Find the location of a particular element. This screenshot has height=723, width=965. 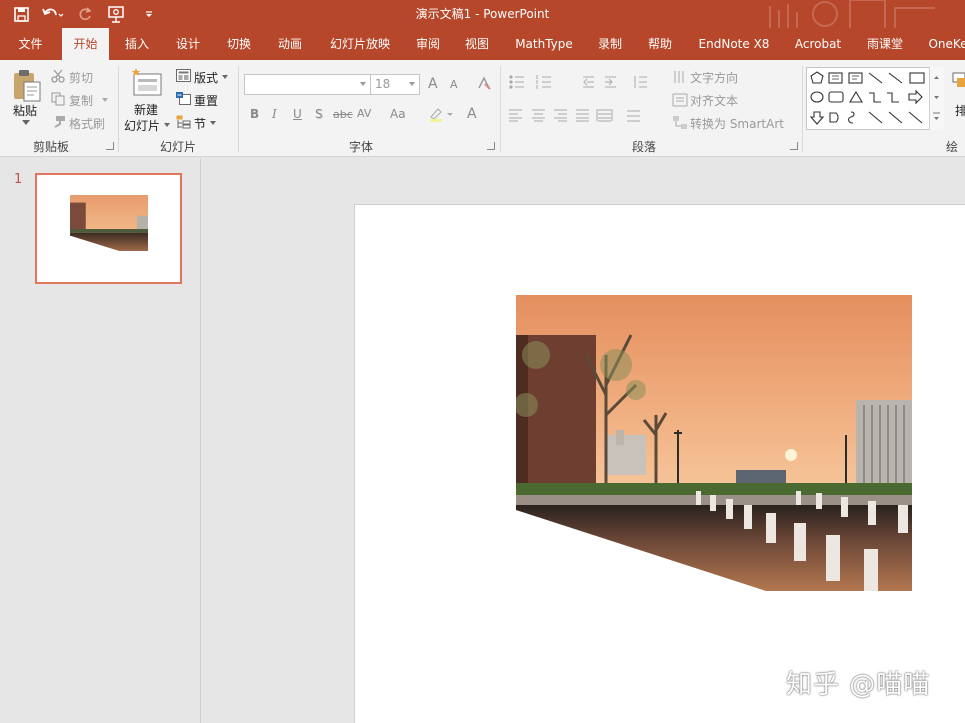

reset-button: 重置 is located at coordinates (206, 100).